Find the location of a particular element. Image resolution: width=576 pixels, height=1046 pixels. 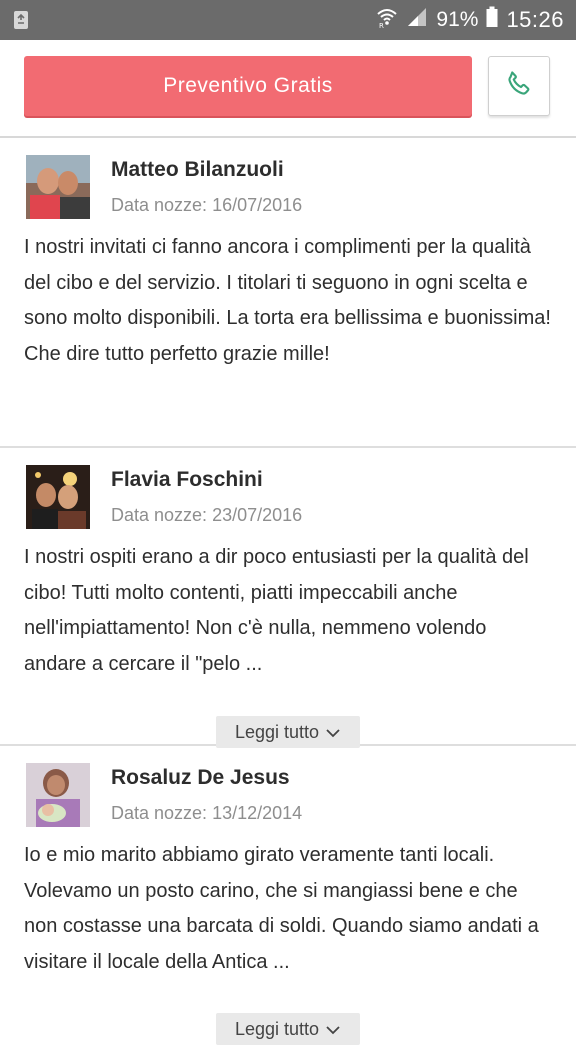

wedding-date: Data nozze: 16/07/2016 is located at coordinates (206, 205).